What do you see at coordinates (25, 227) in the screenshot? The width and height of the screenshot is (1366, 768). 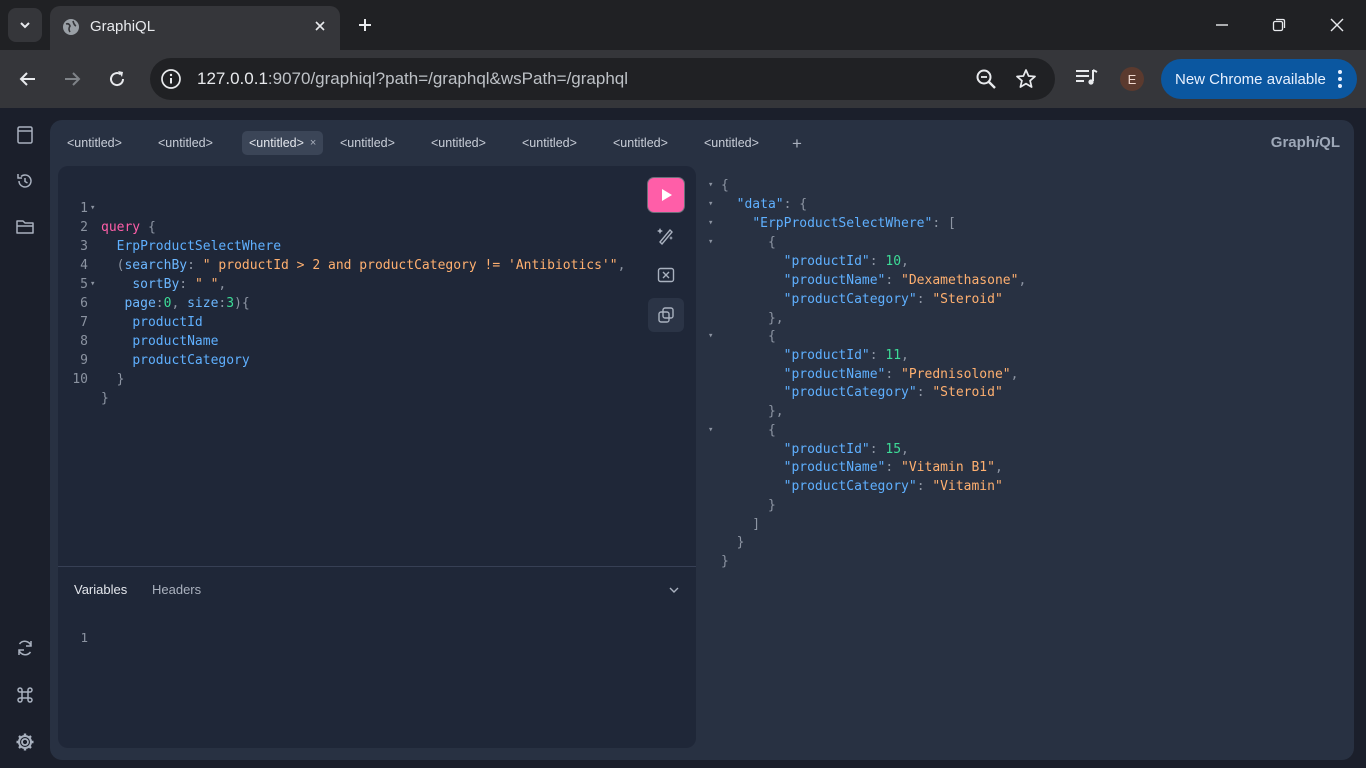 I see `folder-icon` at bounding box center [25, 227].